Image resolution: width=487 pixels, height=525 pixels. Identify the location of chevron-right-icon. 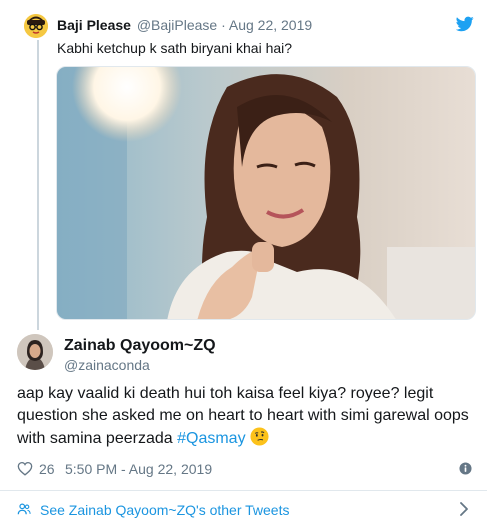
(464, 509).